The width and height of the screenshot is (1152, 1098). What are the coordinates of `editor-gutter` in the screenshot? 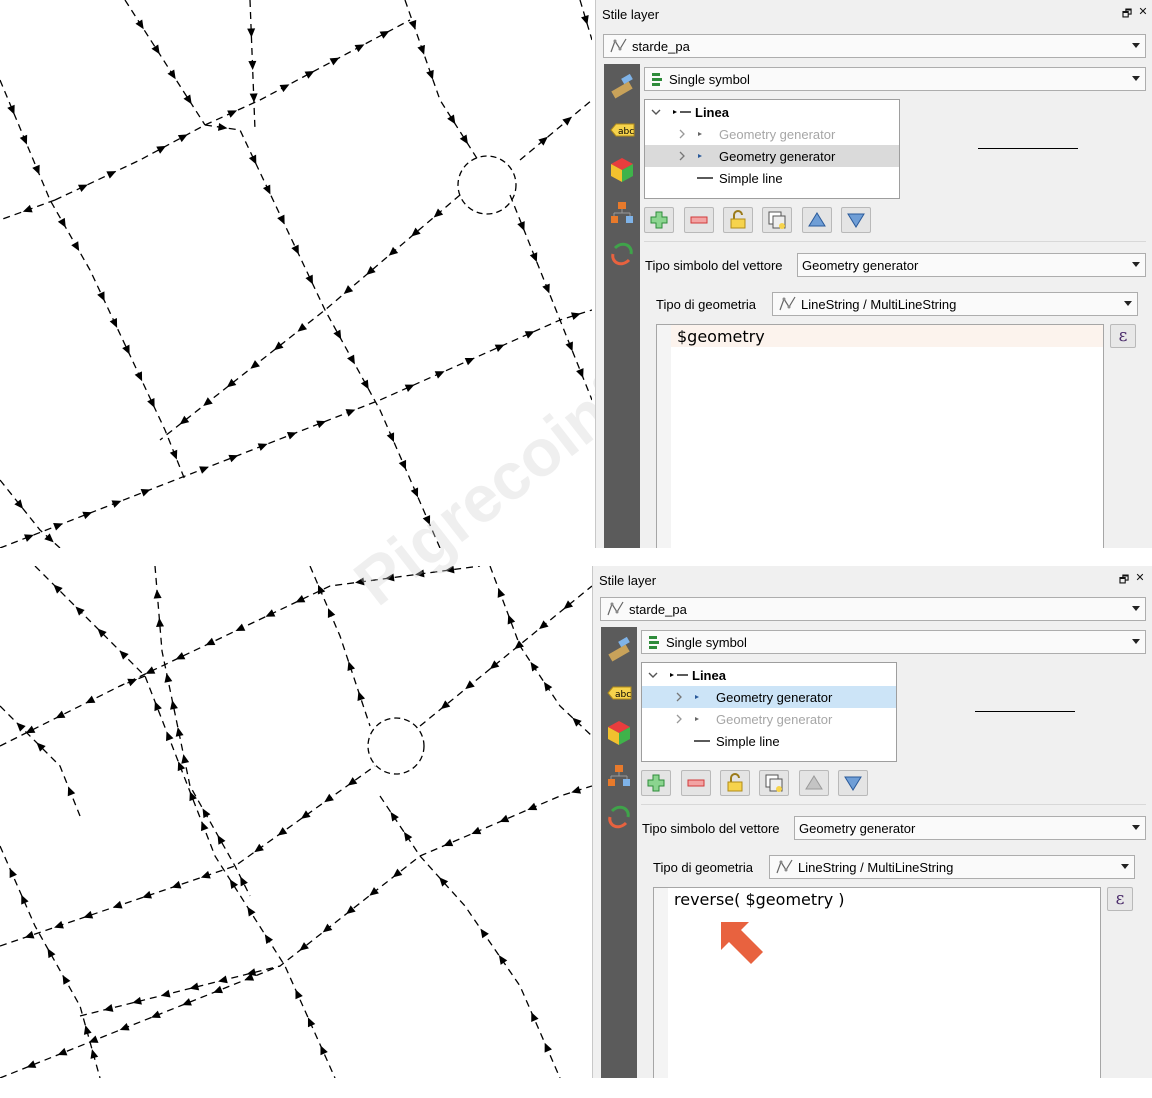 It's located at (664, 436).